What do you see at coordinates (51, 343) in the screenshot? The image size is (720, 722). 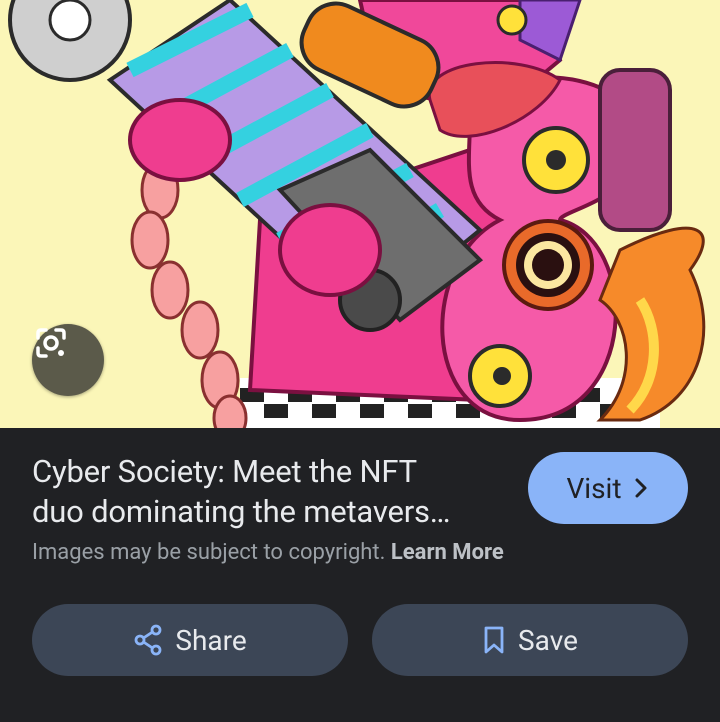 I see `lens-icon` at bounding box center [51, 343].